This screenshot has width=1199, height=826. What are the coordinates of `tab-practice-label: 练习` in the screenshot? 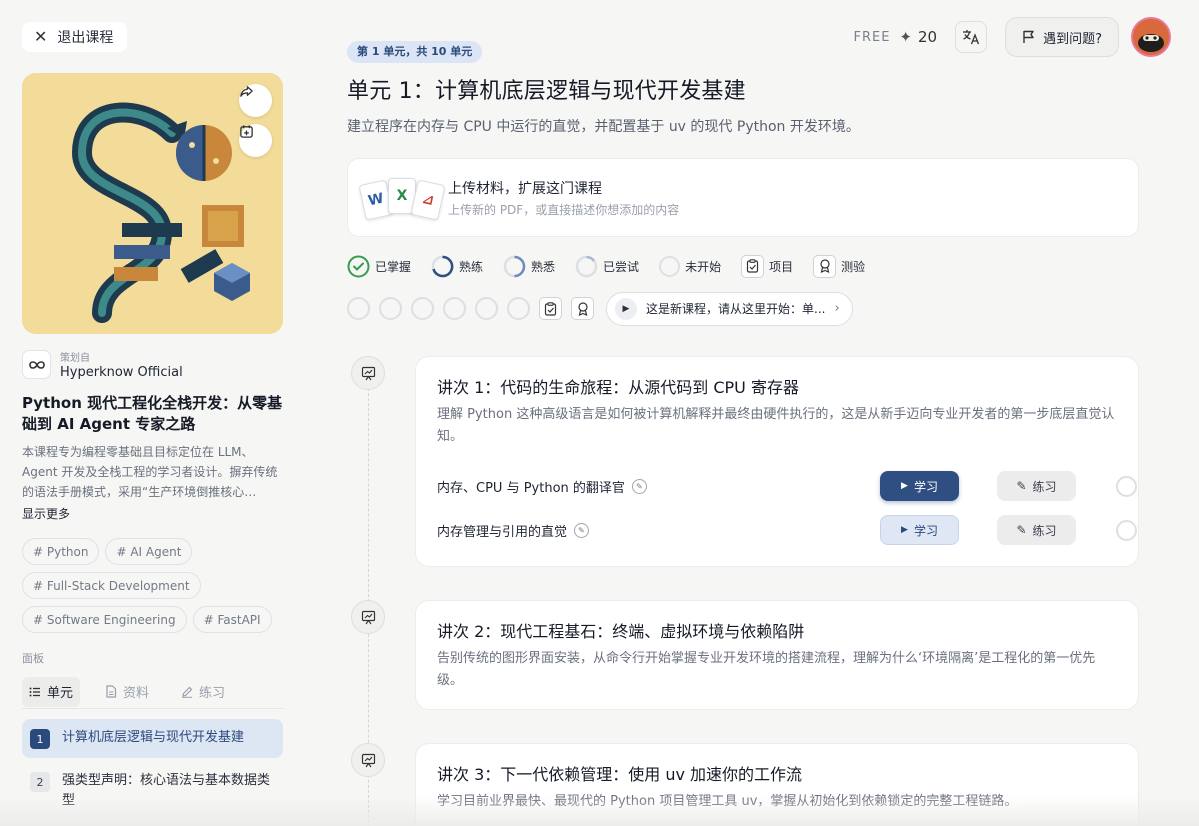 It's located at (212, 693).